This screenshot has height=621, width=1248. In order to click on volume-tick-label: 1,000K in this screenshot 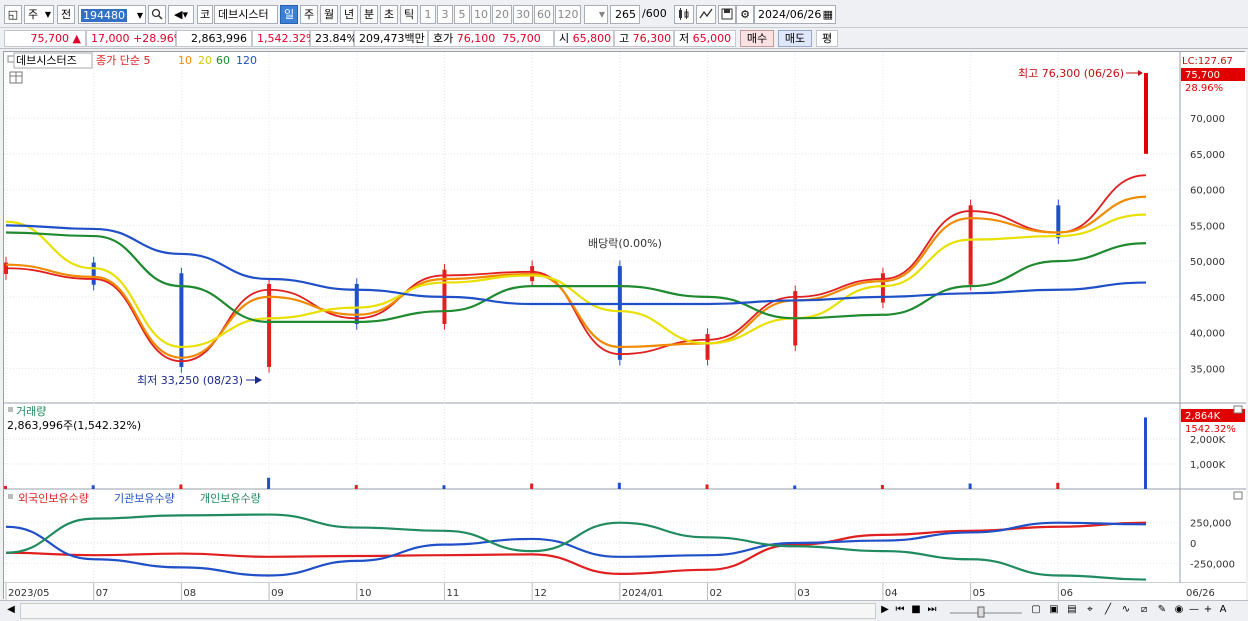, I will do `click(1208, 465)`.